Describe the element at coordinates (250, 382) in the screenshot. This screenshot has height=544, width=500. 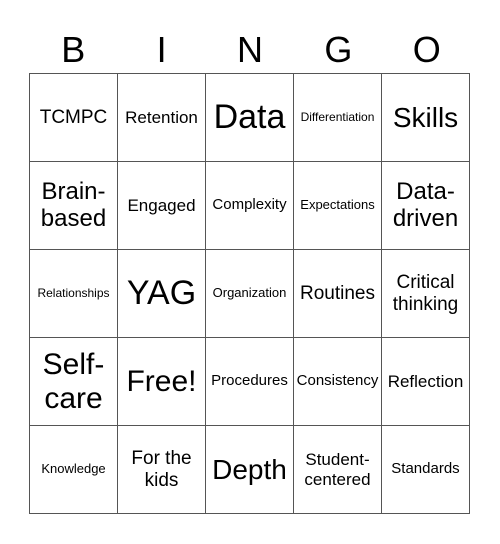
I see `bingo-cell: Procedures` at that location.